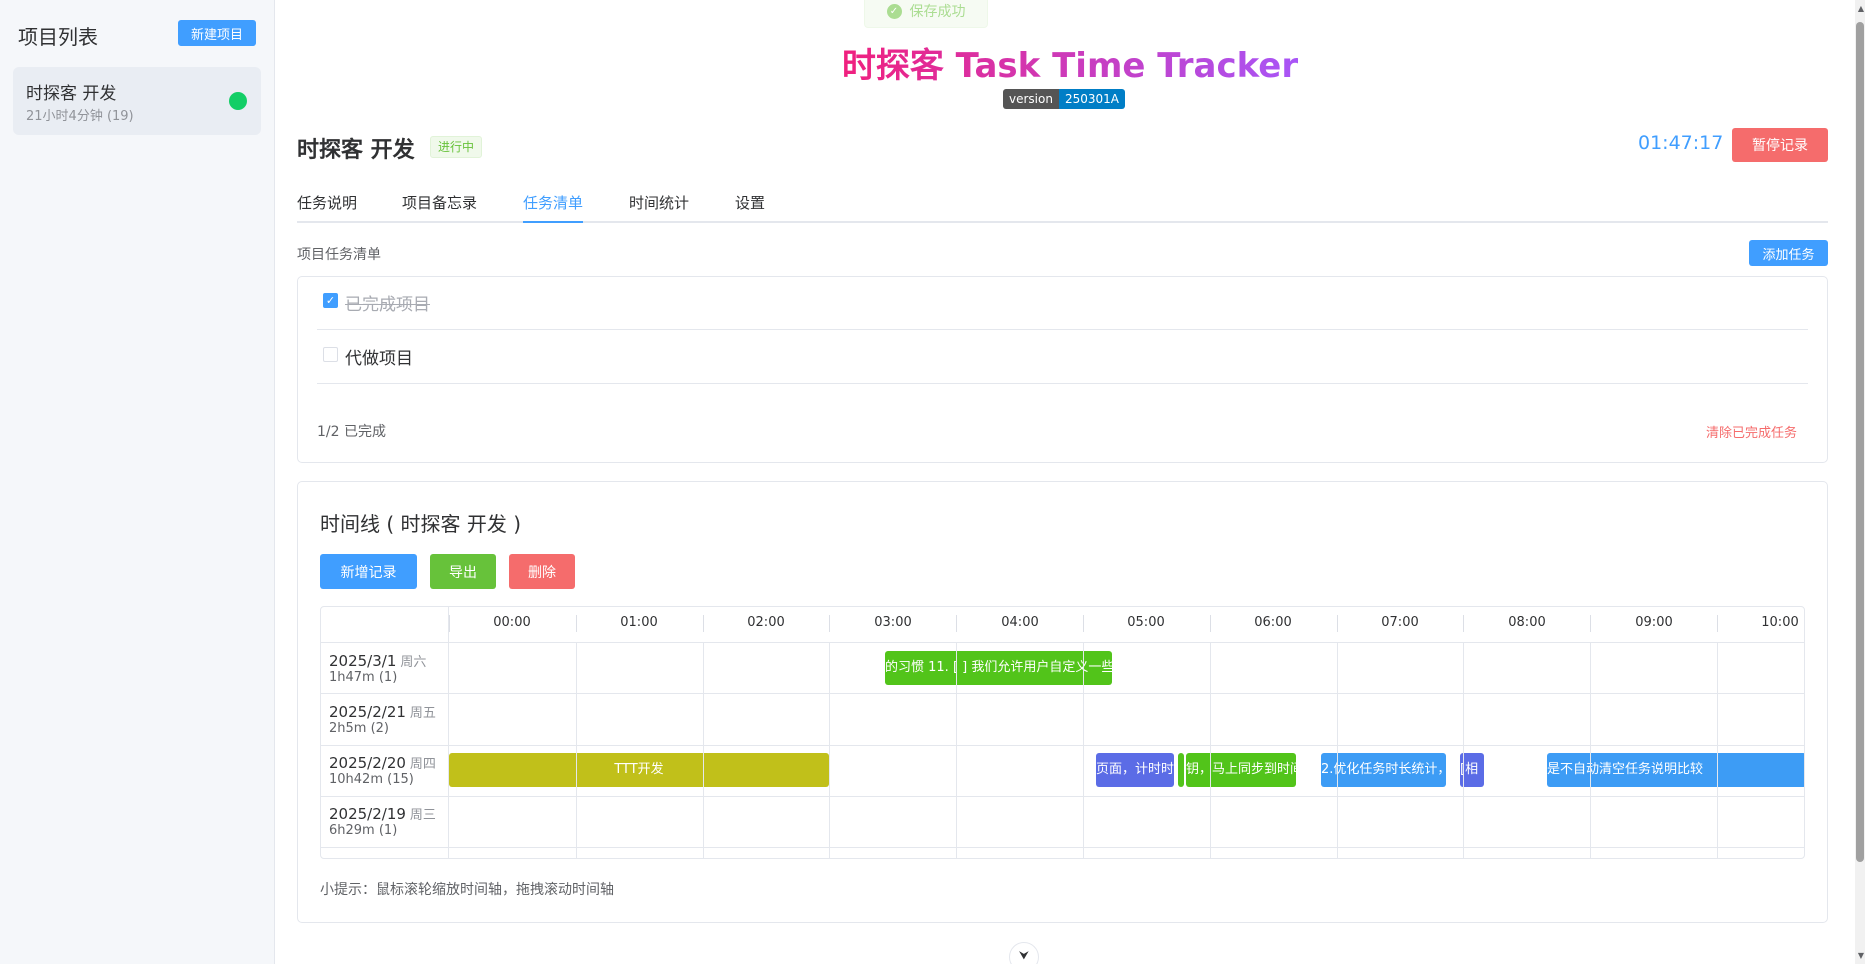  I want to click on success-toast: ✓ 保存成功, so click(926, 14).